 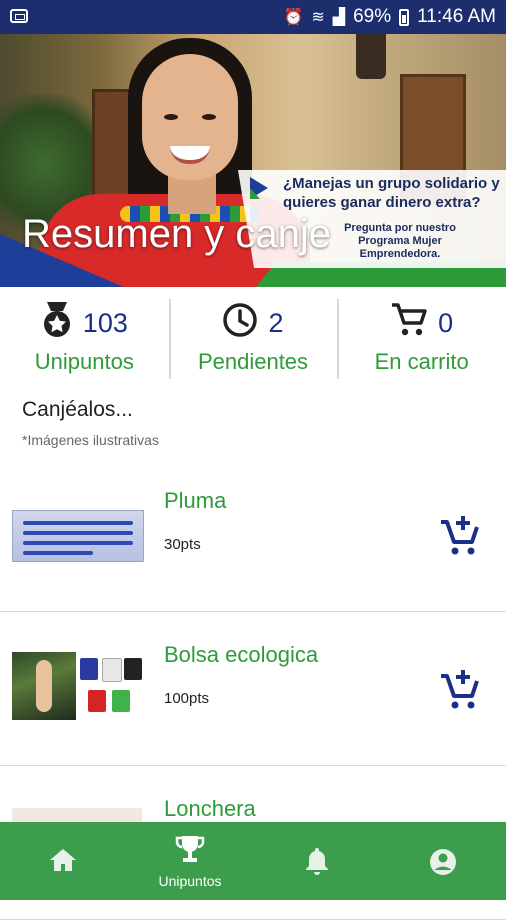 I want to click on stat-label: En carrito, so click(x=421, y=361).